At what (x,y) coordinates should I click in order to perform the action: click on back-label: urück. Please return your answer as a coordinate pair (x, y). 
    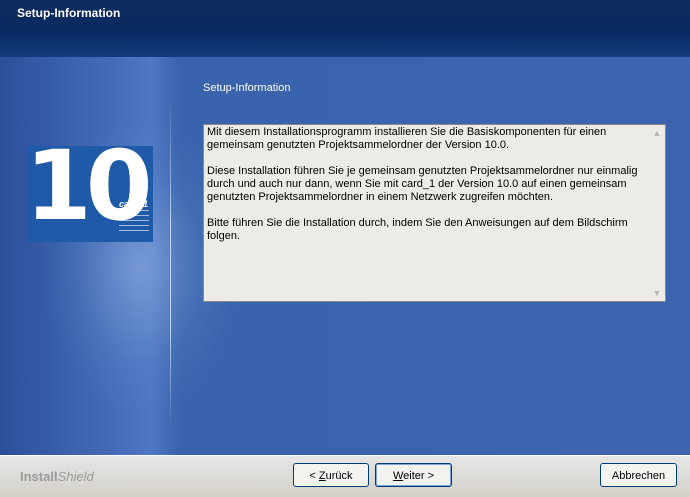
    Looking at the image, I should click on (339, 476).